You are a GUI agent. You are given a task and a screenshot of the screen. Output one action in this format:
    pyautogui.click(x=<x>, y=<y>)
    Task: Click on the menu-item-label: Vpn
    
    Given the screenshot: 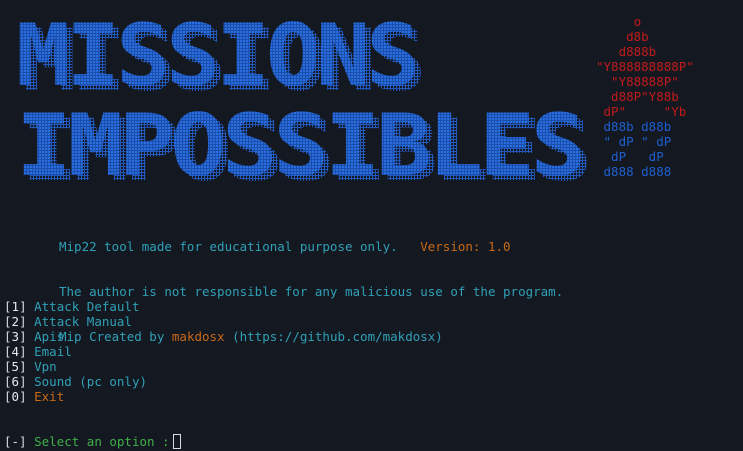 What is the action you would take?
    pyautogui.click(x=45, y=366)
    